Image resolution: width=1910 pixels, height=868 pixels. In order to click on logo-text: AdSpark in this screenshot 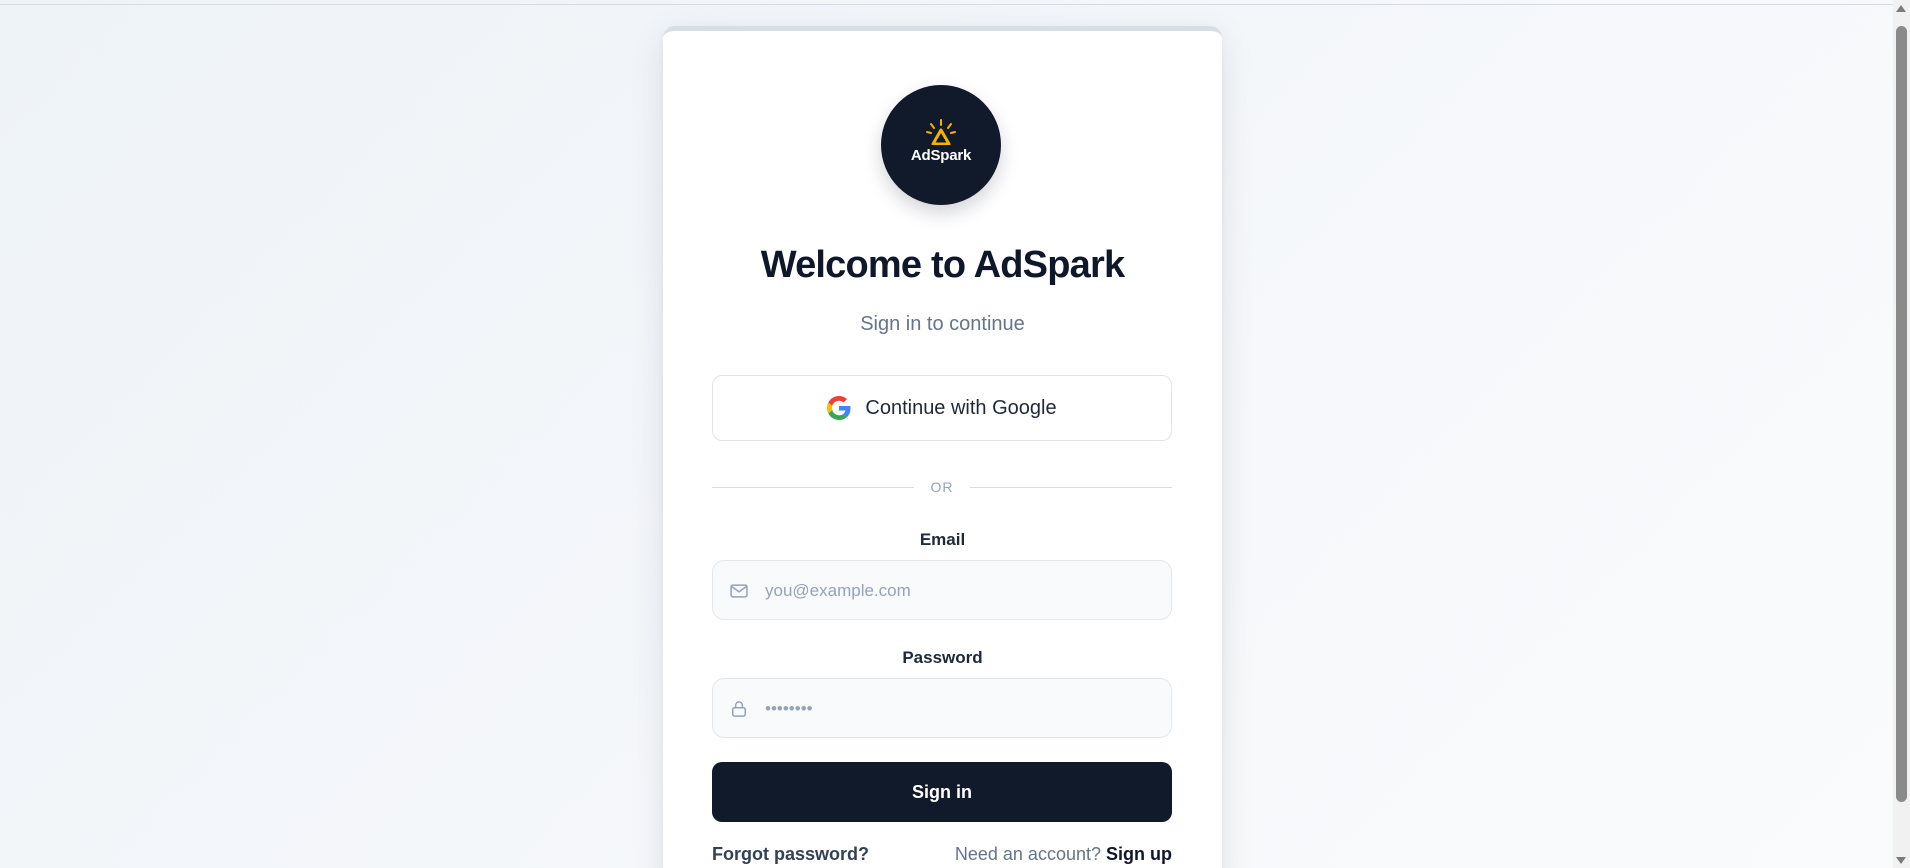, I will do `click(941, 155)`.